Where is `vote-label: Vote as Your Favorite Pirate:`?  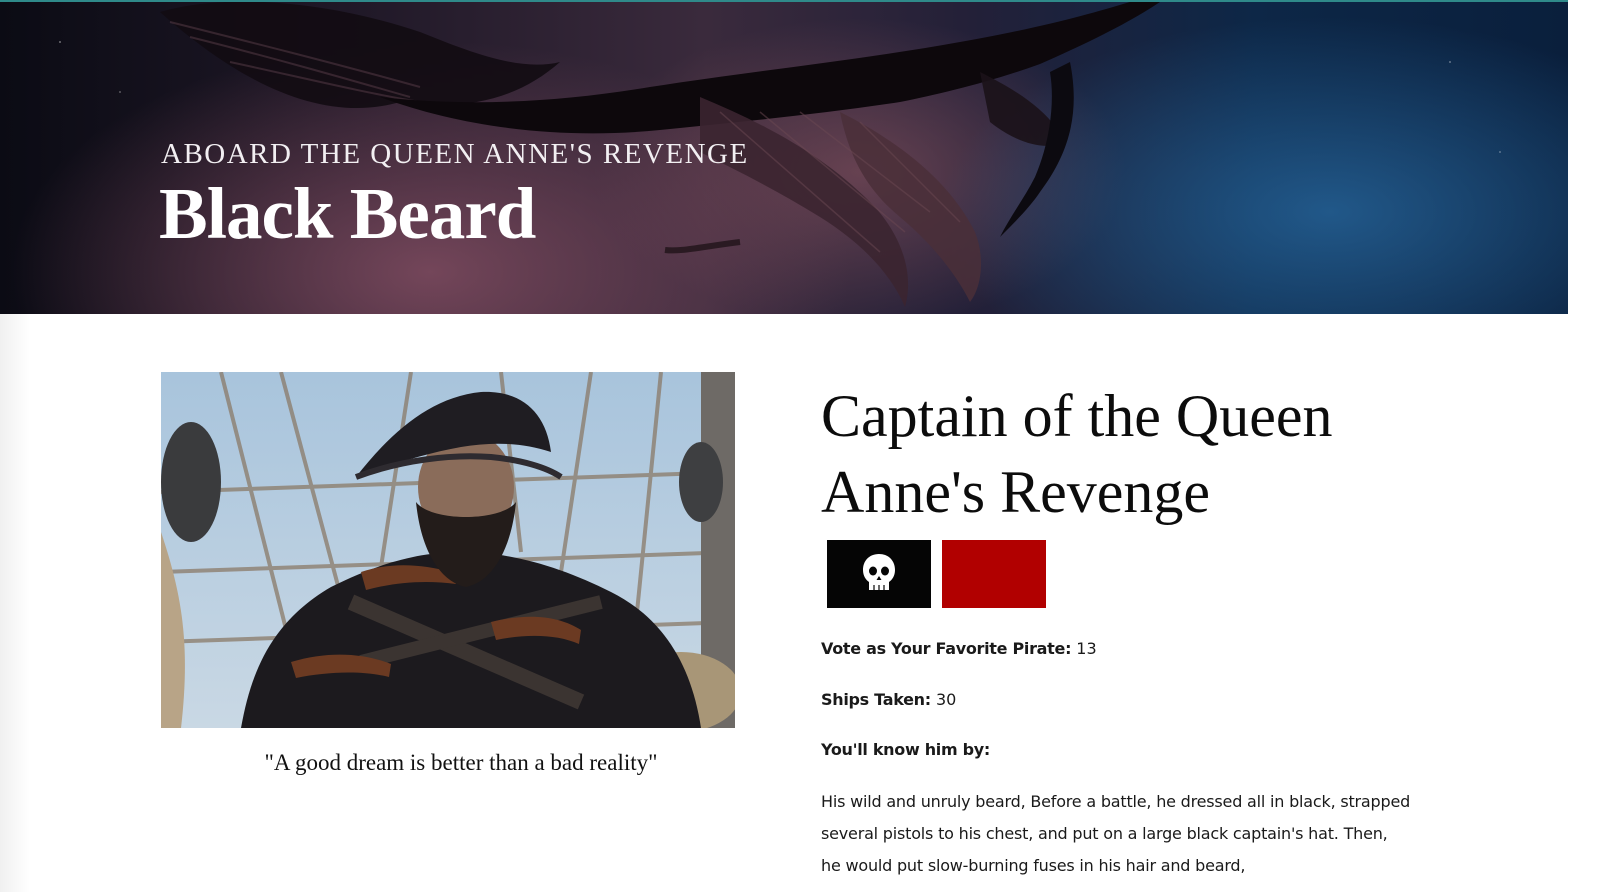 vote-label: Vote as Your Favorite Pirate: is located at coordinates (946, 648).